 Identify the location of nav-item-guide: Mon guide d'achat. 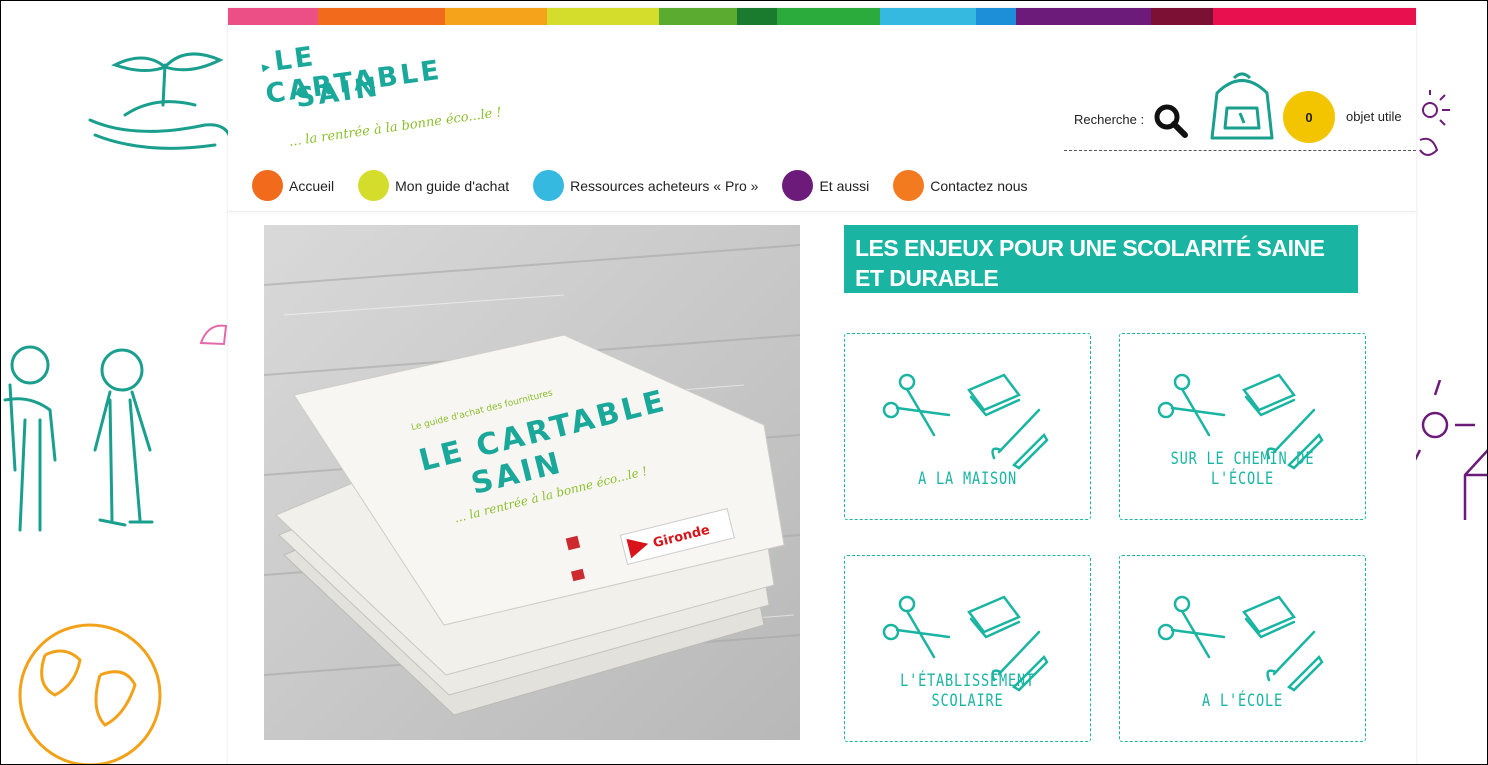
(433, 185).